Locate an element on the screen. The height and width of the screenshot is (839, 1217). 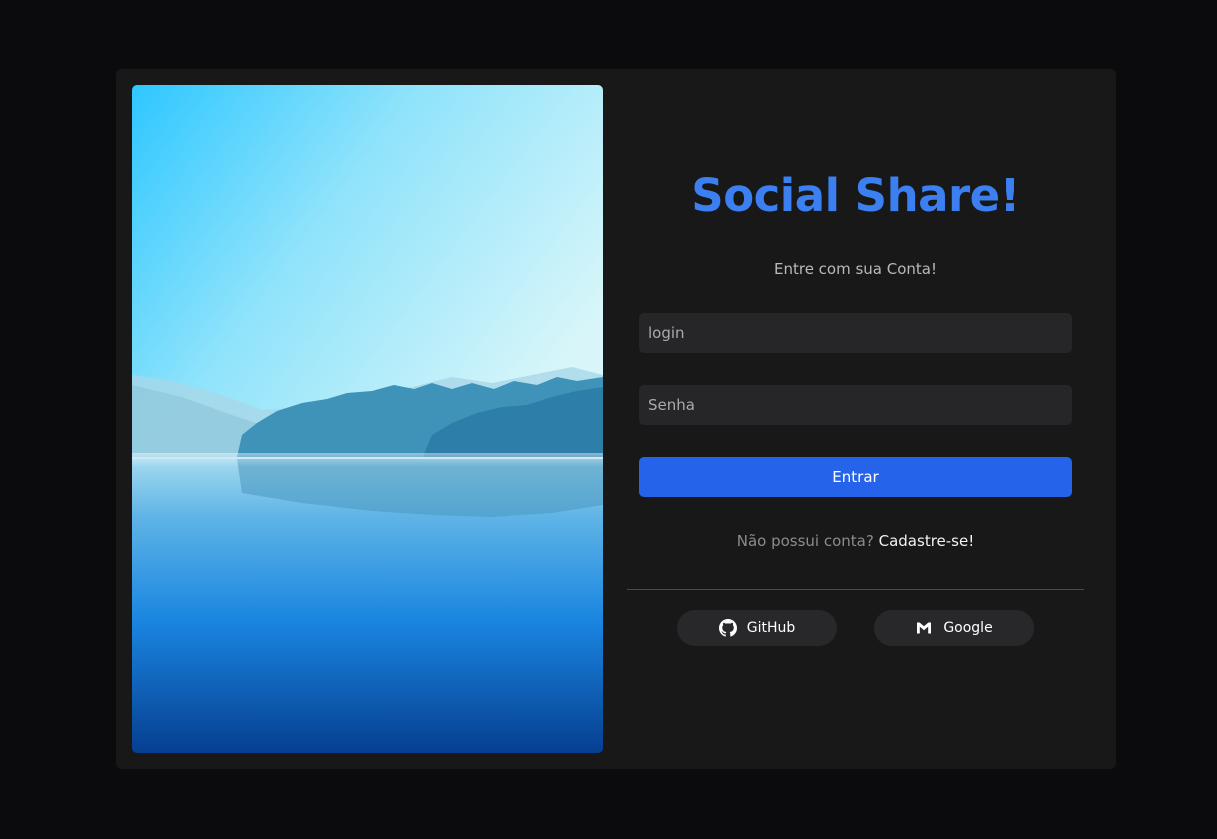
signup-prompt-text: Não possui conta? is located at coordinates (805, 541).